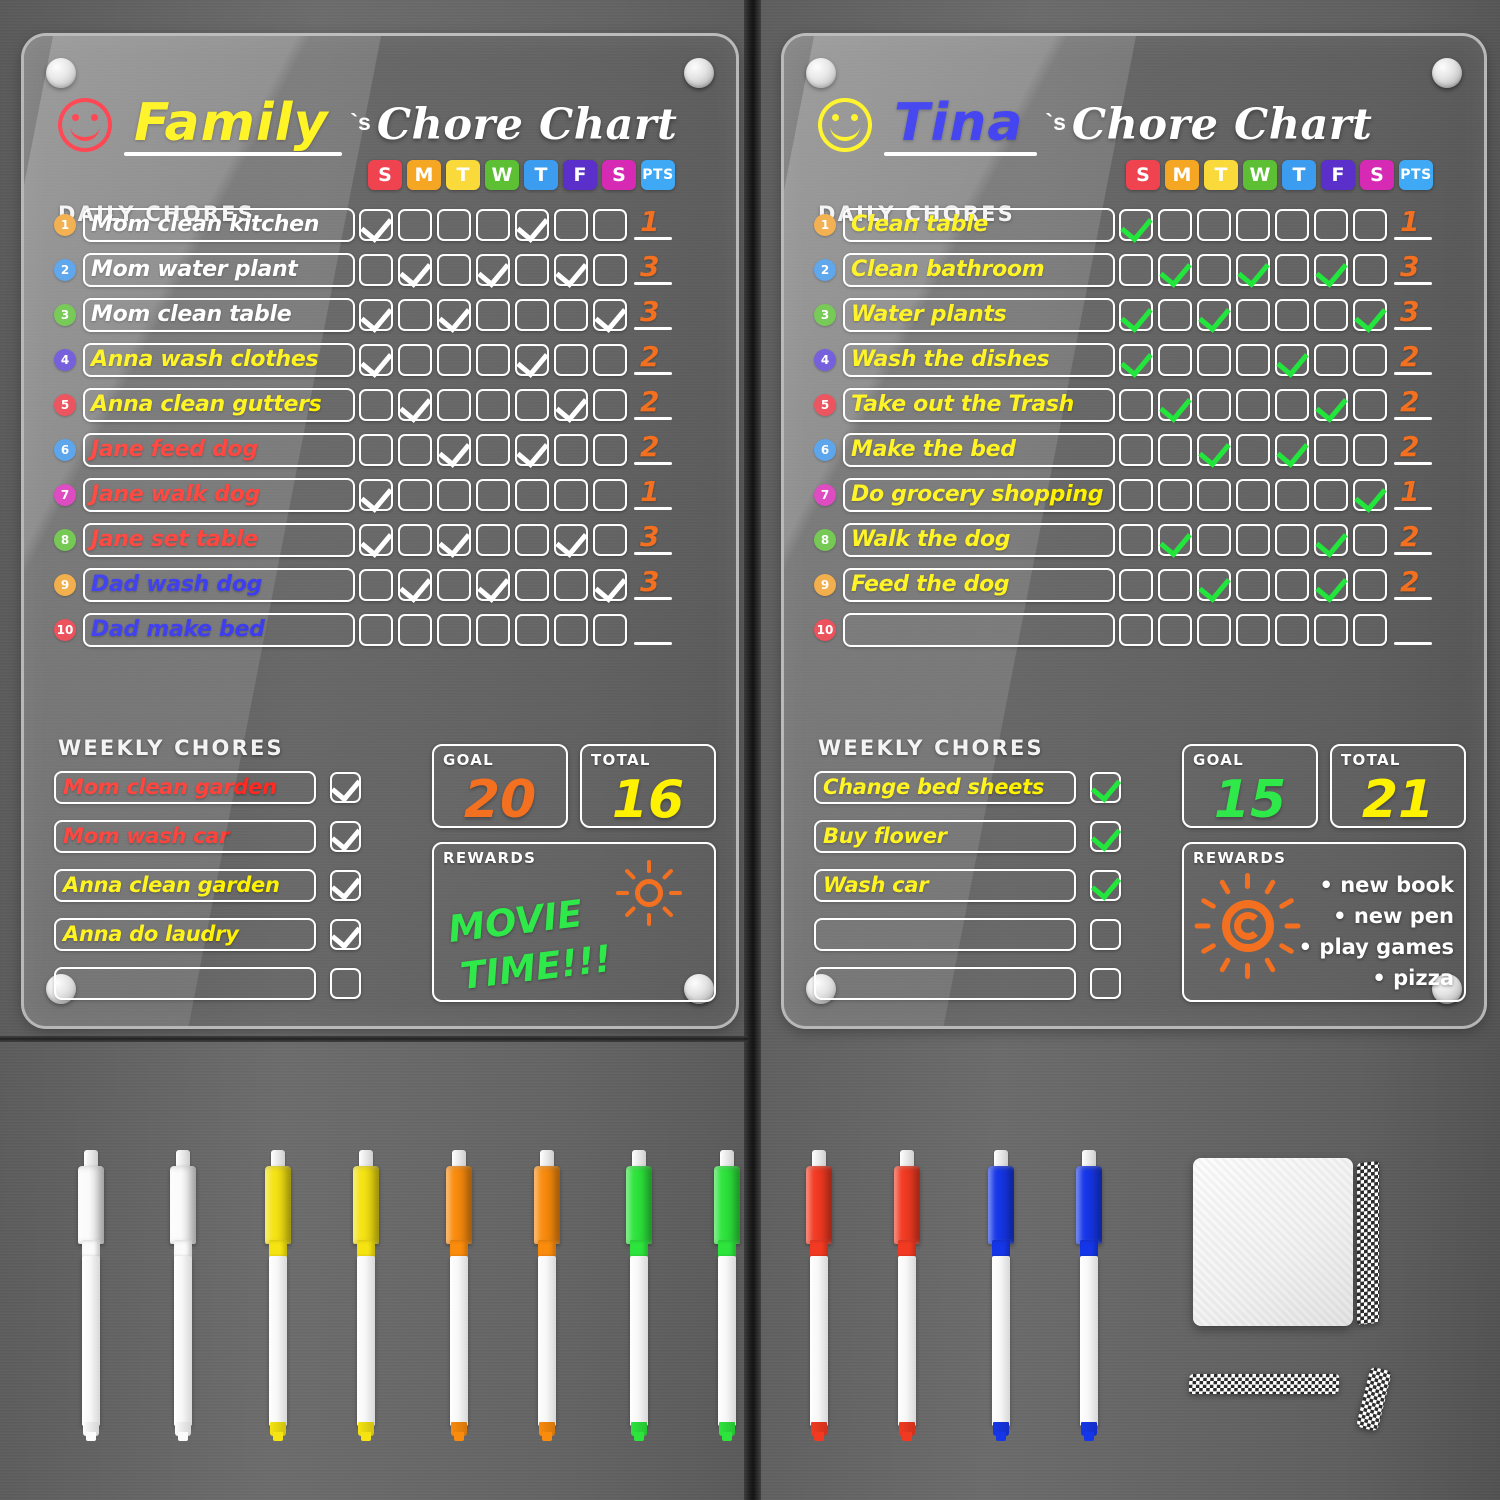 The width and height of the screenshot is (1500, 1500). I want to click on chore-name-input: Dad make bed, so click(219, 629).